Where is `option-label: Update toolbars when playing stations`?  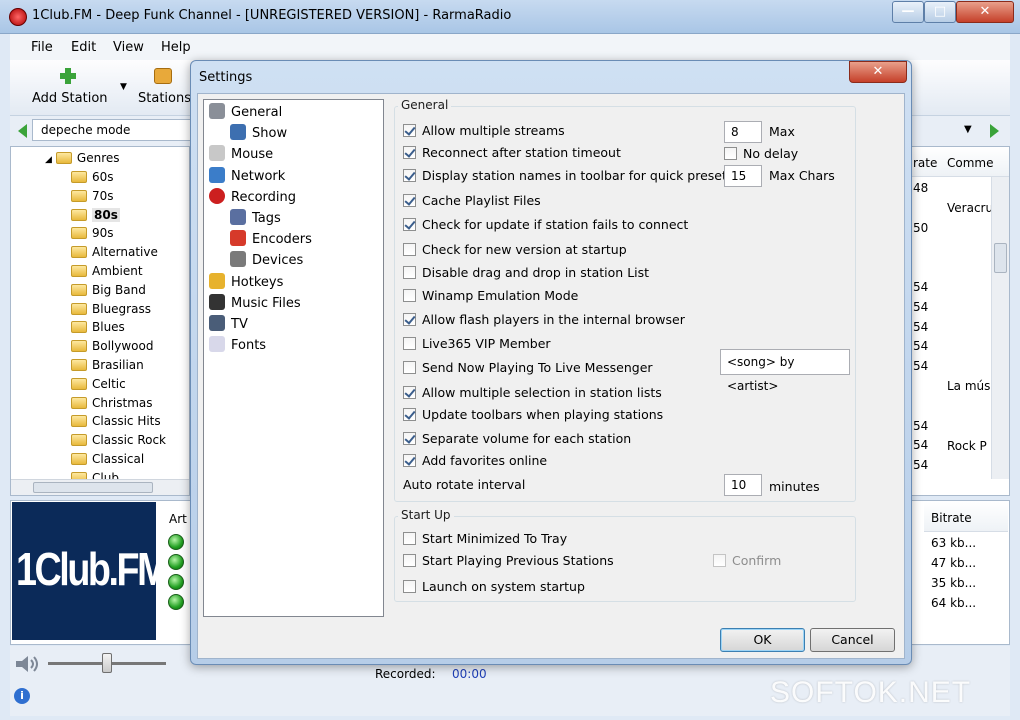
option-label: Update toolbars when playing stations is located at coordinates (543, 414).